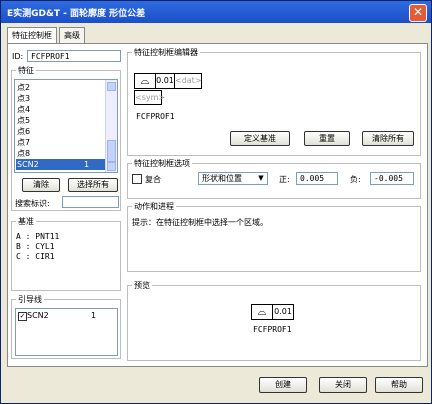 The width and height of the screenshot is (432, 404). I want to click on list-item: 点6, so click(23, 131).